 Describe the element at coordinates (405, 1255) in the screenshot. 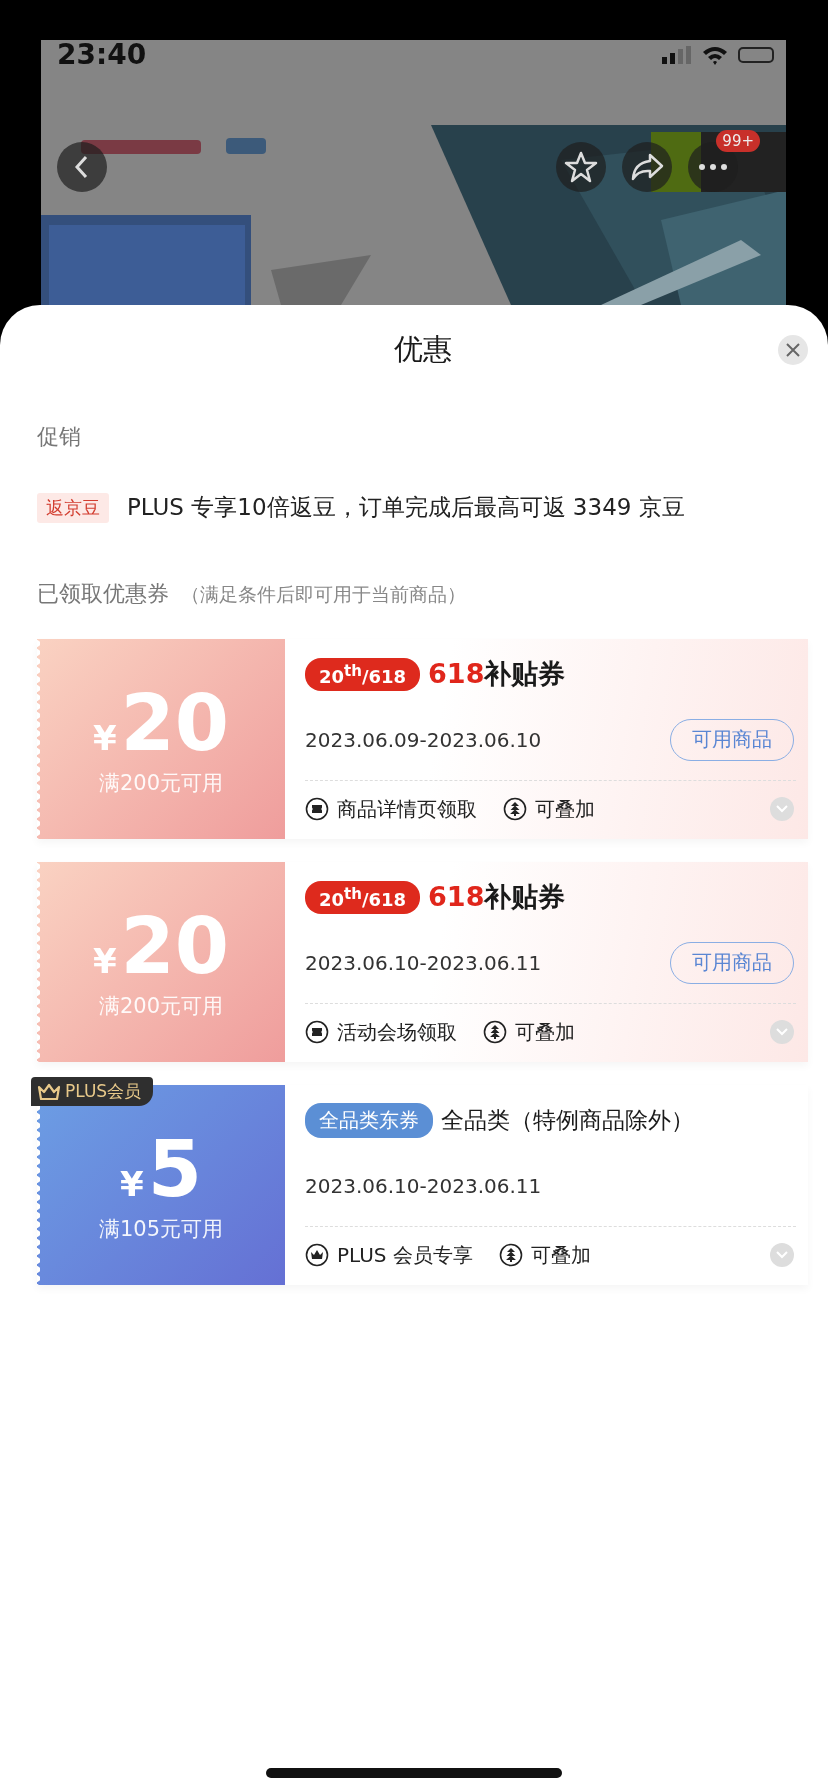

I see `coupon-feature: PLUS 会员专享` at that location.